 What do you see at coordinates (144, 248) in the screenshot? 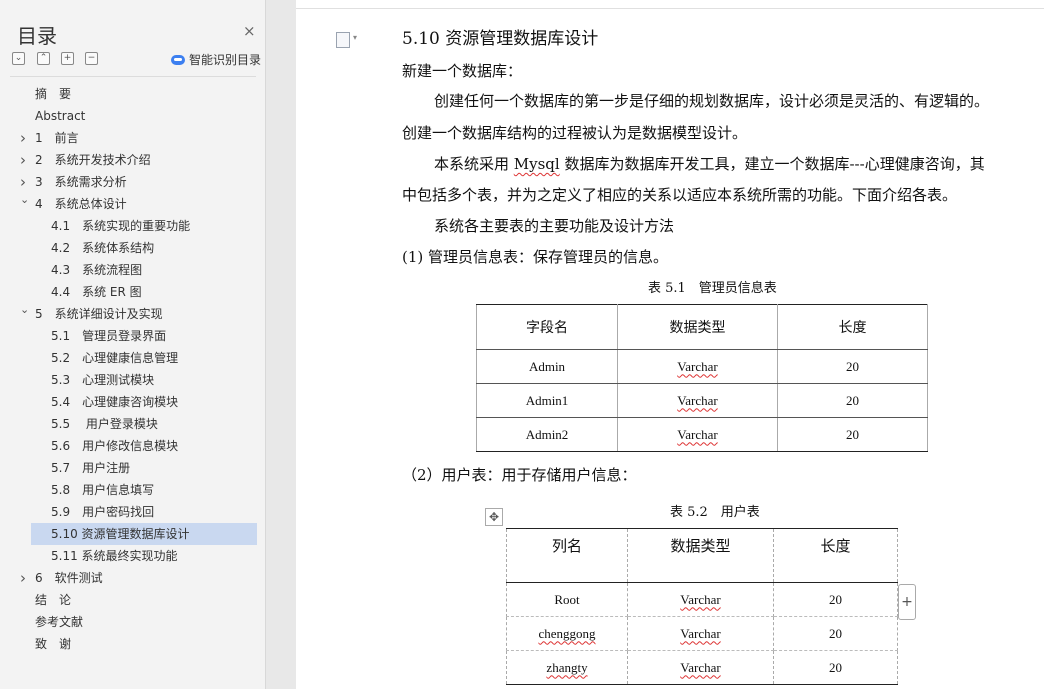
I see `toc-item: 4.2 系统体系结构` at bounding box center [144, 248].